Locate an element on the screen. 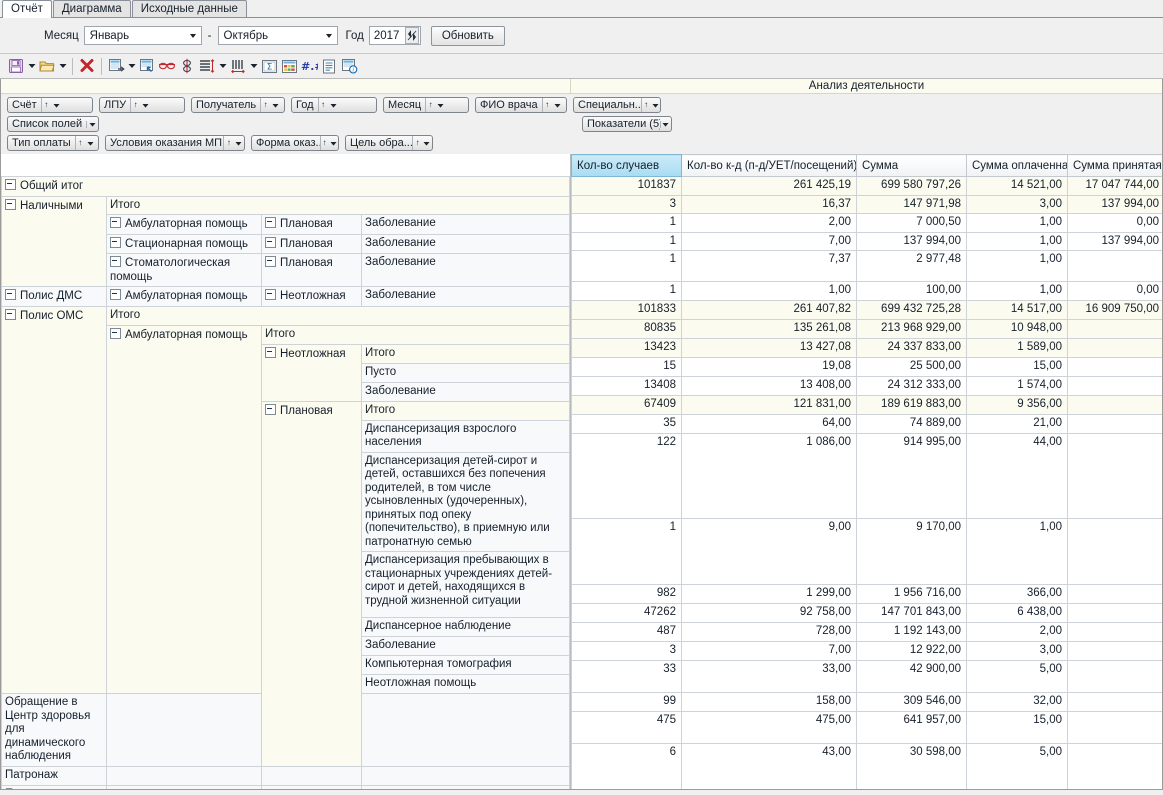 This screenshot has width=1163, height=795. table-row: Общий итог is located at coordinates (285, 186).